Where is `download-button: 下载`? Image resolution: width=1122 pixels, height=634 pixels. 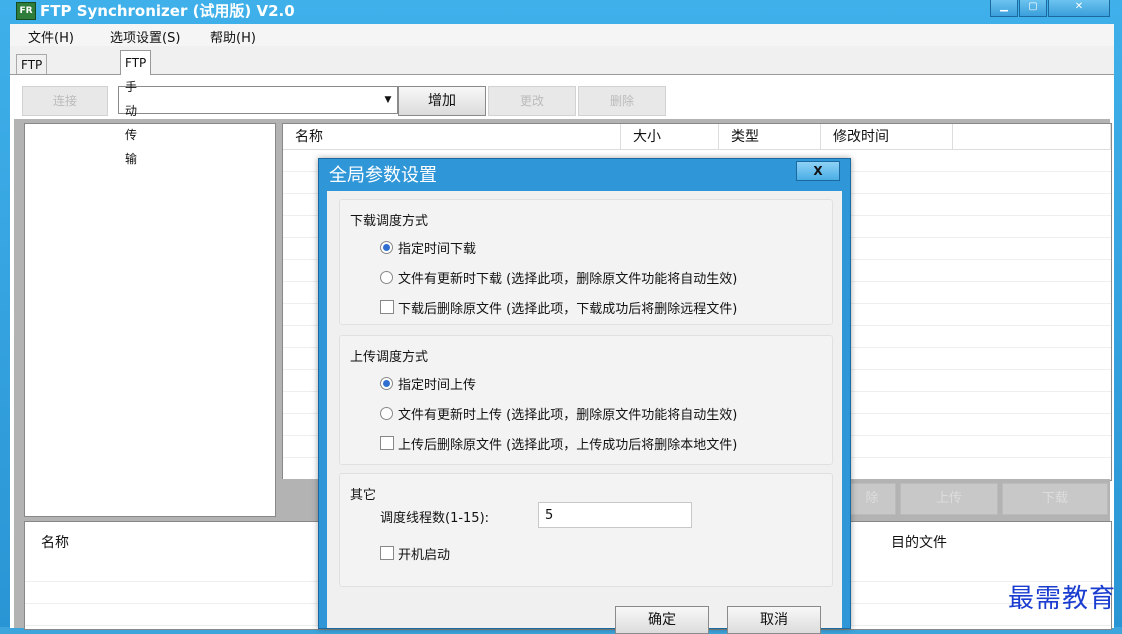
download-button: 下载 is located at coordinates (1055, 499).